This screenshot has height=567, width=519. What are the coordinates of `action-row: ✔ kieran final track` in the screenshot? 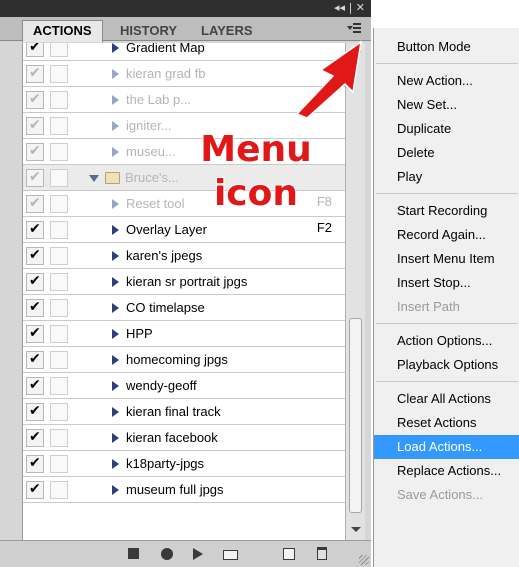 It's located at (184, 412).